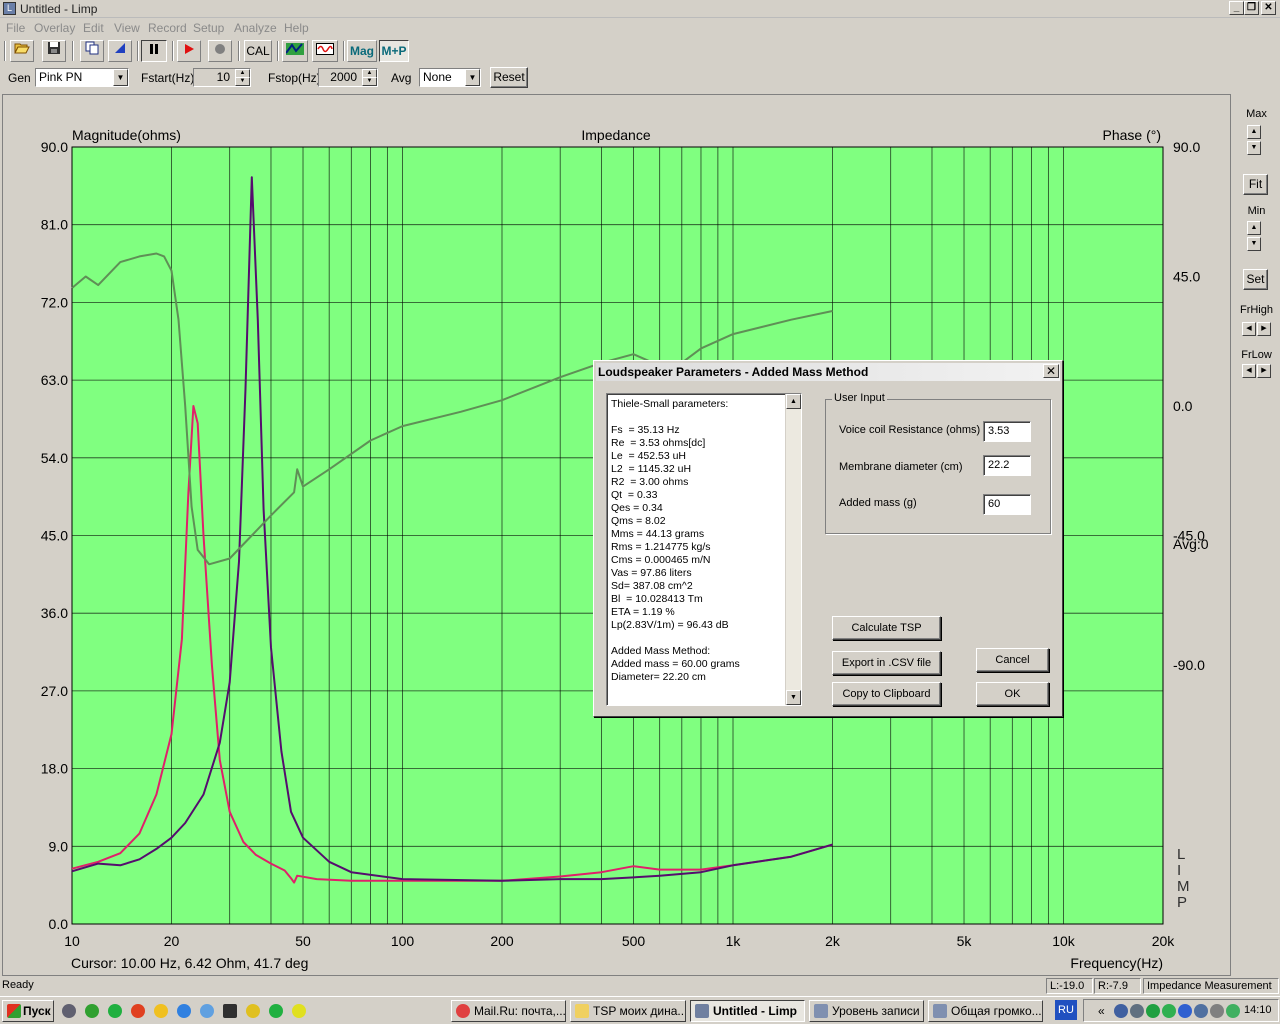 The image size is (1280, 1024). Describe the element at coordinates (1007, 465) in the screenshot. I see `membrane-diameter-input: 22.2` at that location.